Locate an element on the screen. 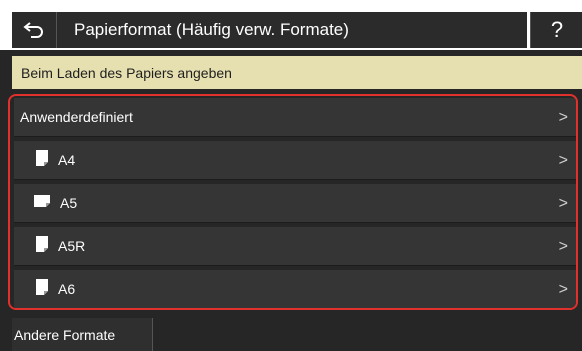 The width and height of the screenshot is (582, 351). help-icon: ? is located at coordinates (557, 29).